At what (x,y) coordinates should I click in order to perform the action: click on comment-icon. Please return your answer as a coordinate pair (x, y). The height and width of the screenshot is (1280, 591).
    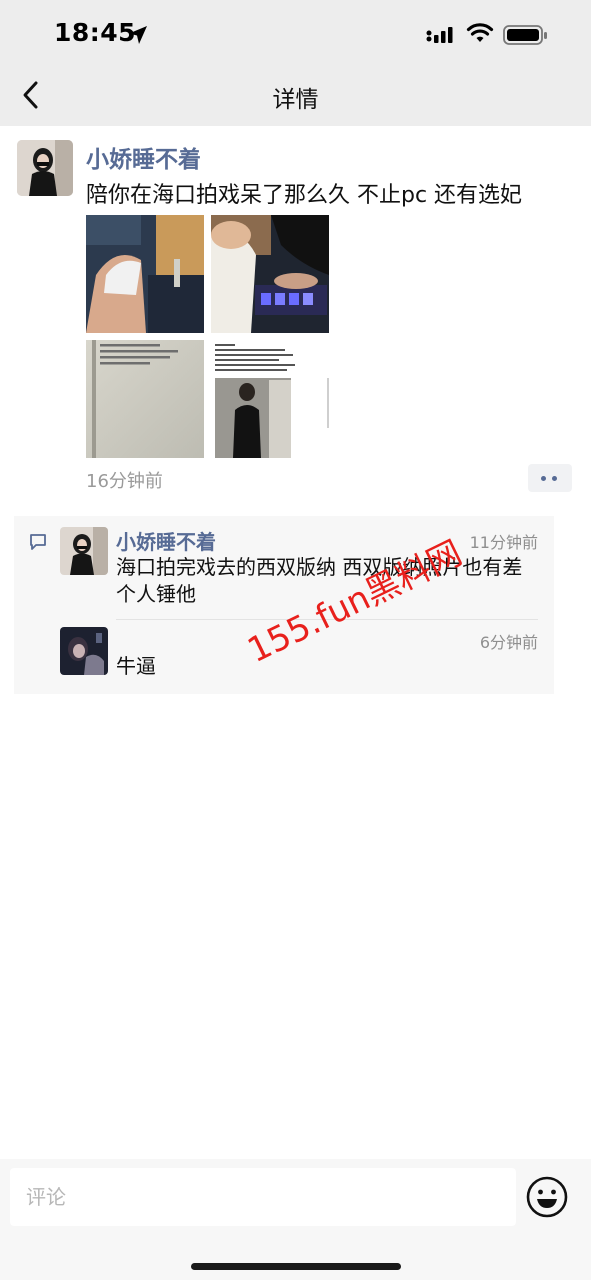
    Looking at the image, I should click on (38, 542).